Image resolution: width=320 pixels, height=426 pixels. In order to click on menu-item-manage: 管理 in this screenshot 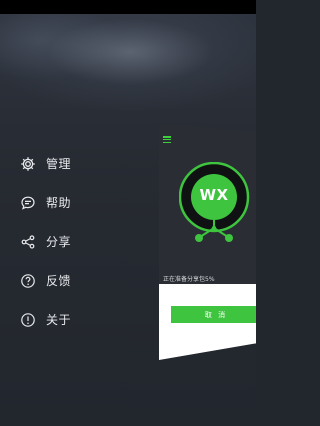, I will do `click(90, 163)`.